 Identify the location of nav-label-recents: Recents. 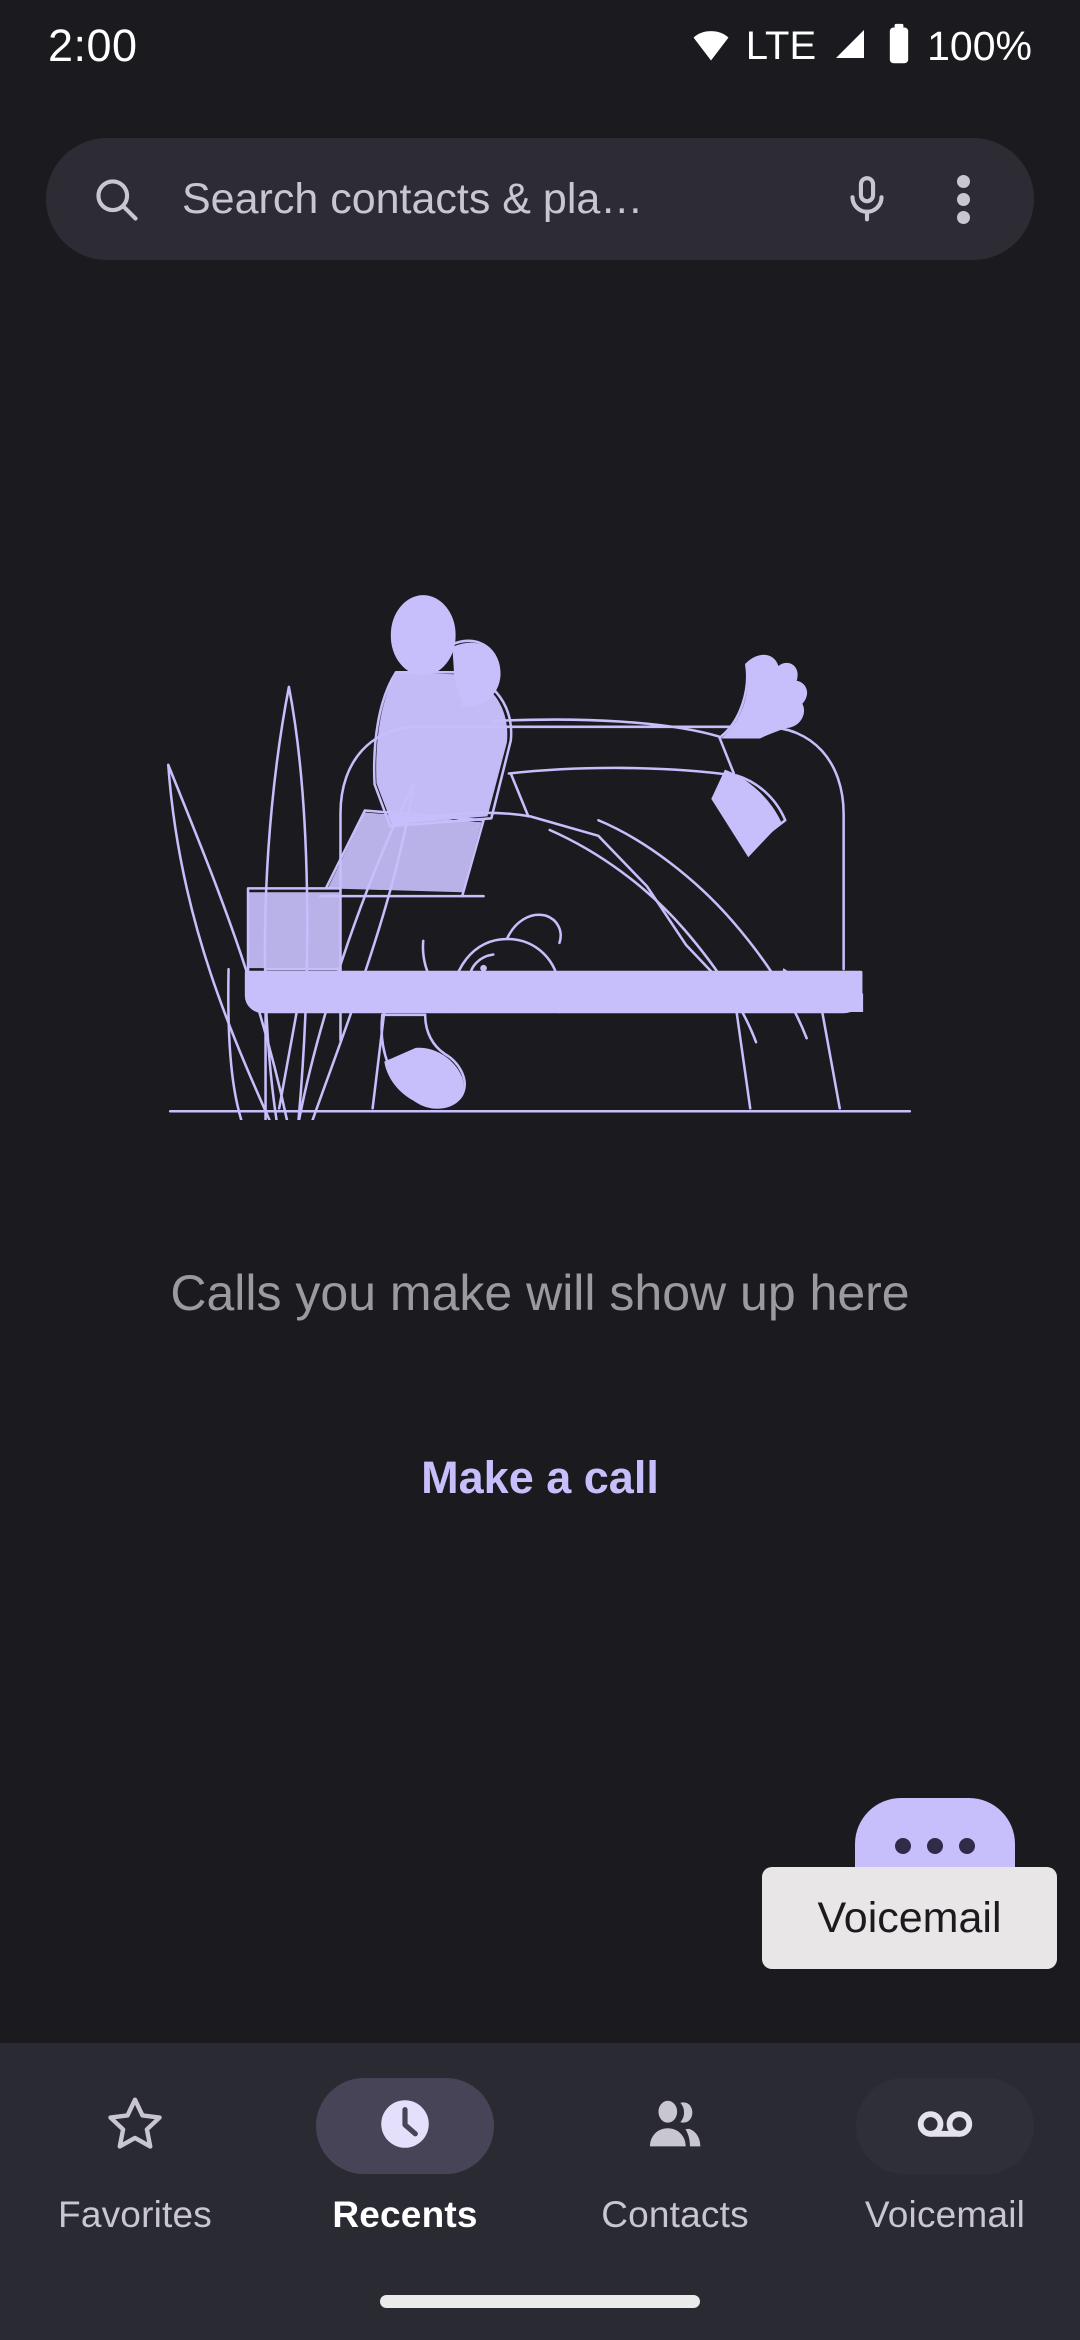
(405, 2214).